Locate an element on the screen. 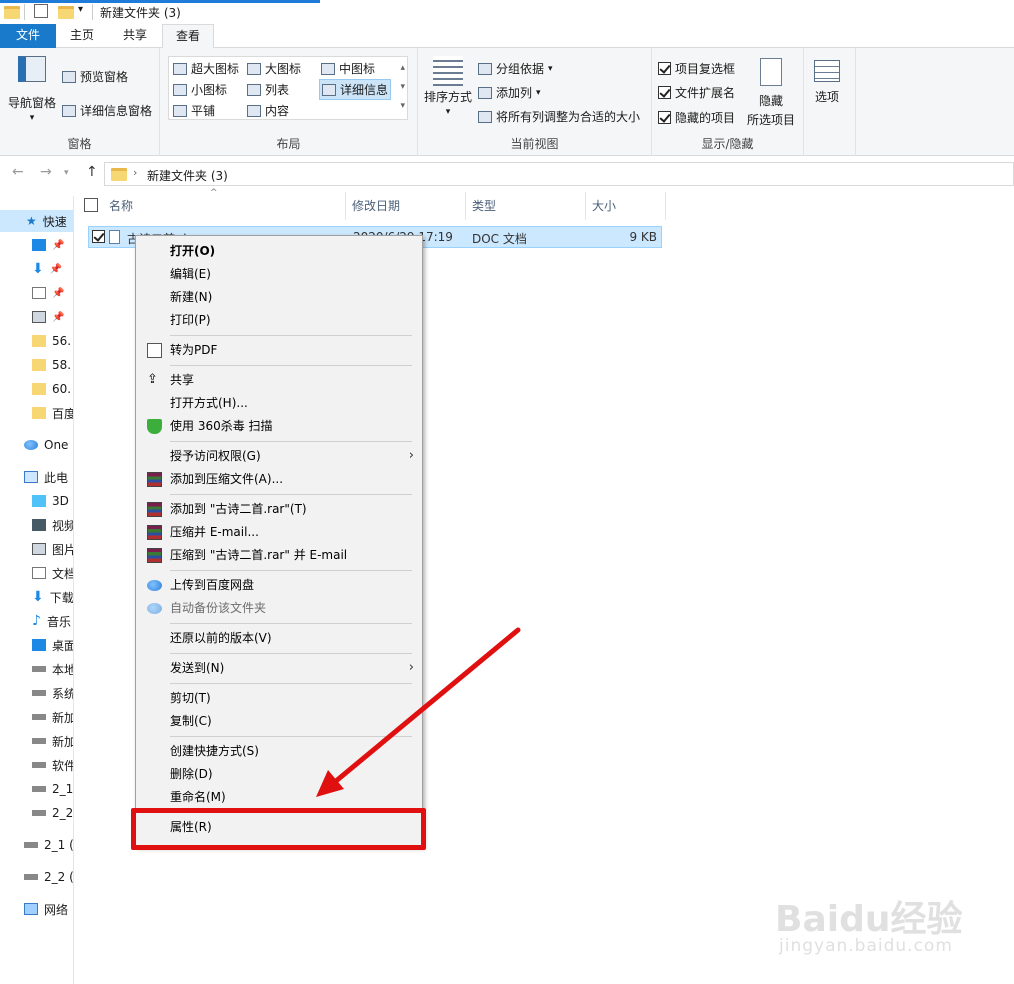 Image resolution: width=1014 pixels, height=984 pixels. layout-large-icons: 大图标 is located at coordinates (274, 68).